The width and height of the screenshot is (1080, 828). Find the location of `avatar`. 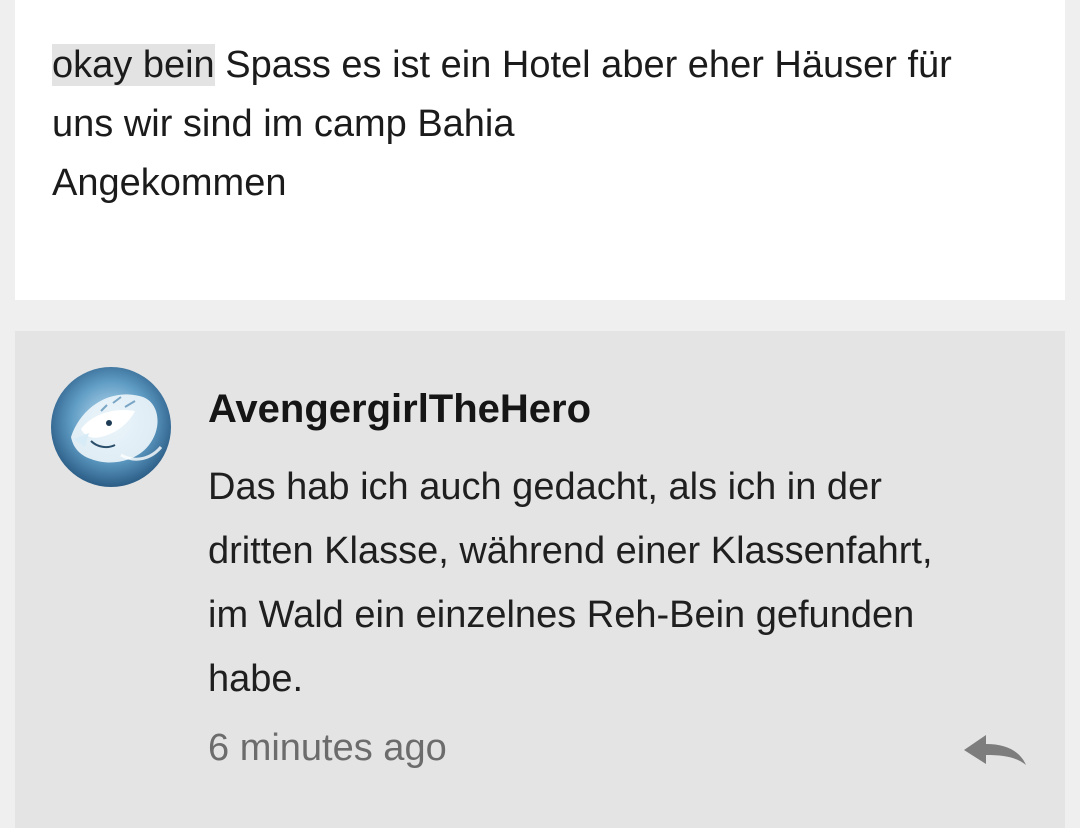

avatar is located at coordinates (111, 427).